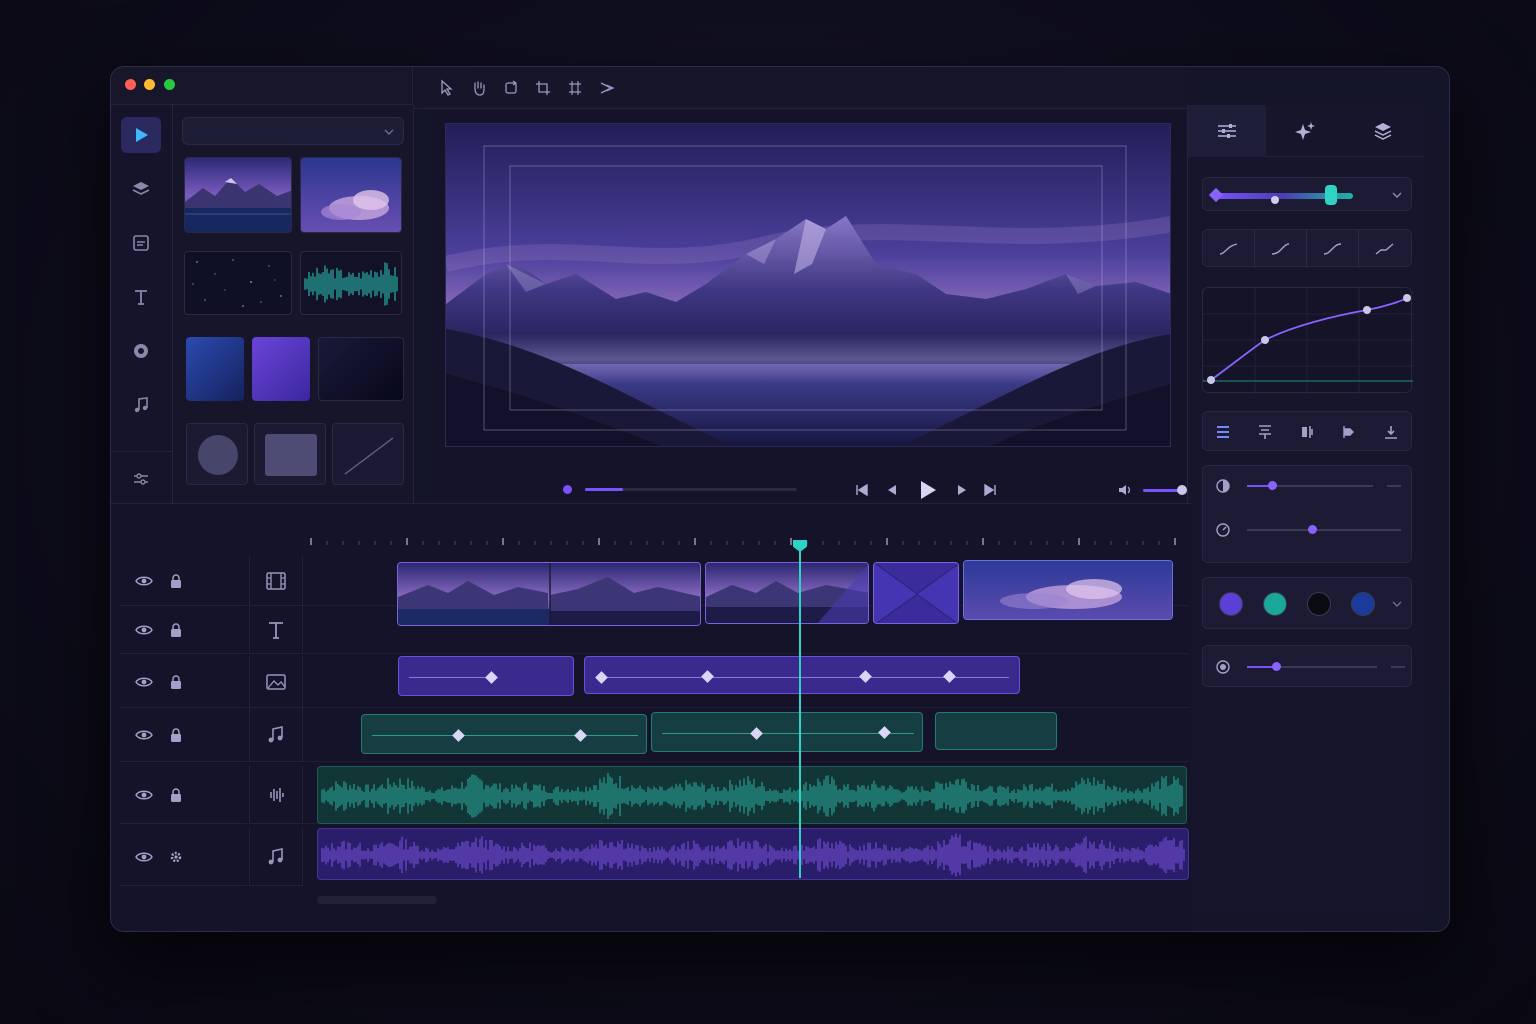 Image resolution: width=1536 pixels, height=1024 pixels. Describe the element at coordinates (238, 195) in the screenshot. I see `mountain-lake-thumbnail` at that location.